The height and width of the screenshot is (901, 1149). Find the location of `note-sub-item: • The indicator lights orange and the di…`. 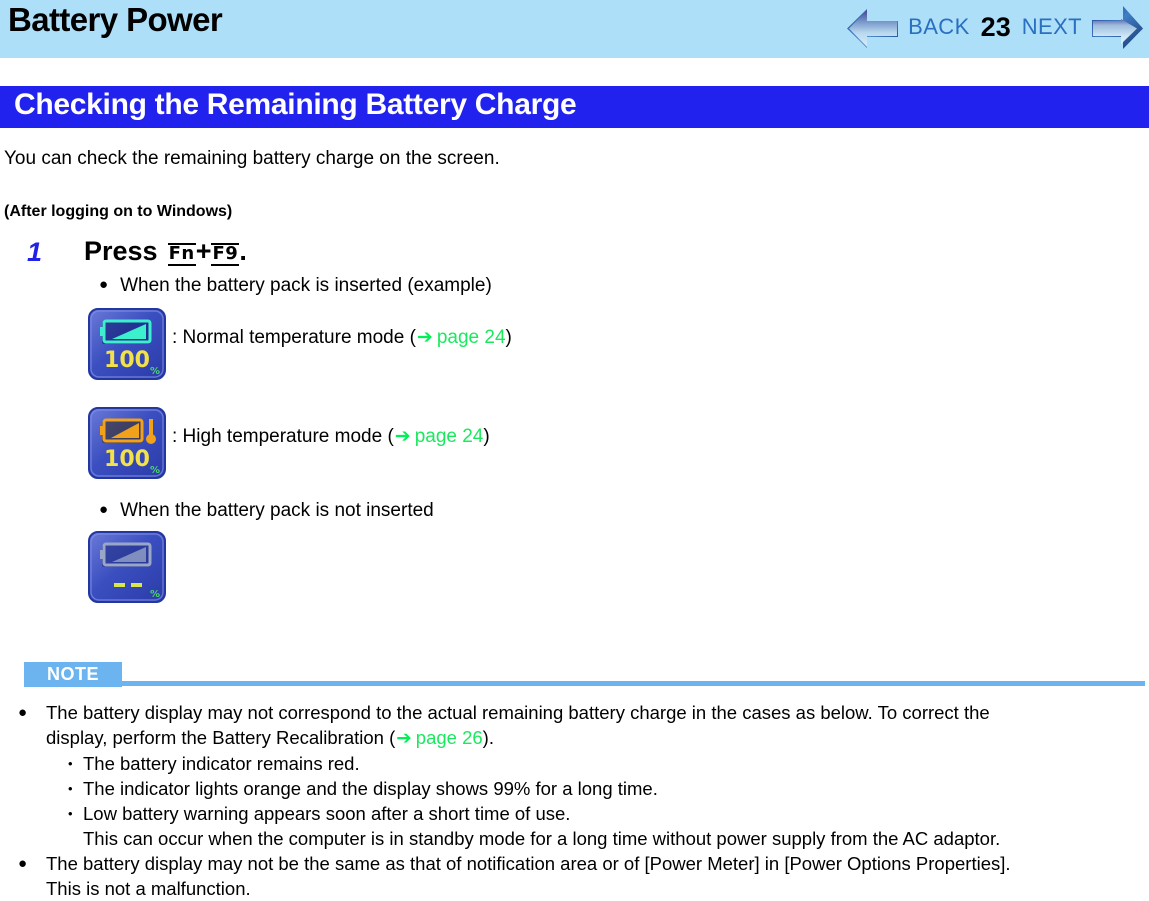

note-sub-item: • The indicator lights orange and the di… is located at coordinates (605, 788).